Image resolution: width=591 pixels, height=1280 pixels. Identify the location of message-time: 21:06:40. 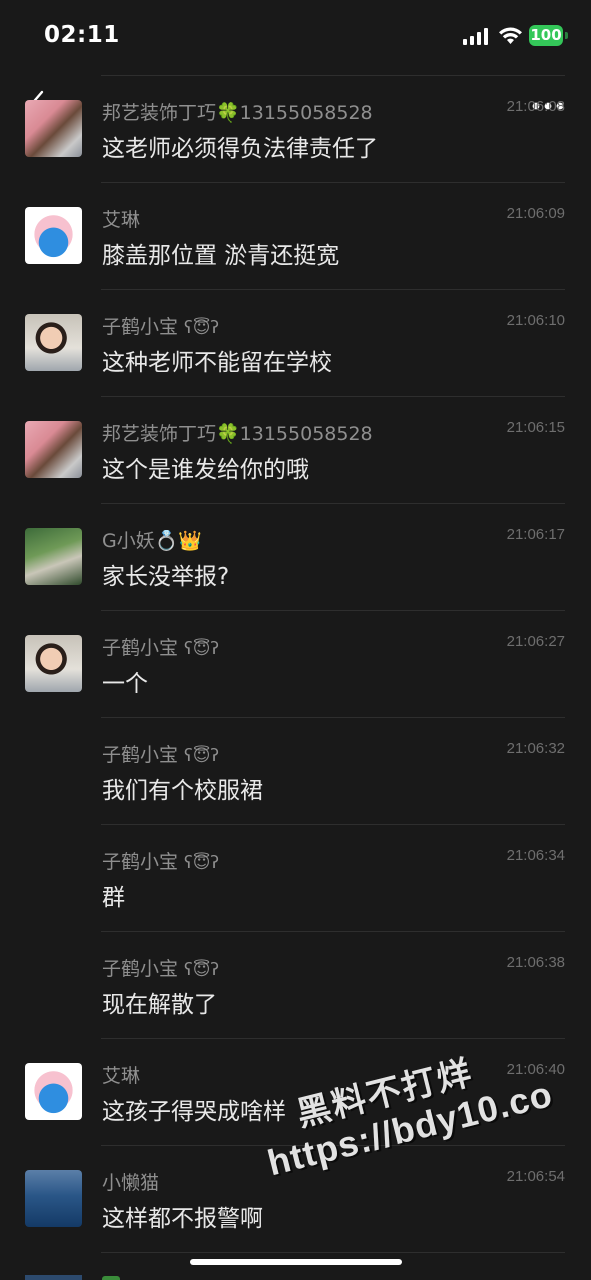
(535, 1069).